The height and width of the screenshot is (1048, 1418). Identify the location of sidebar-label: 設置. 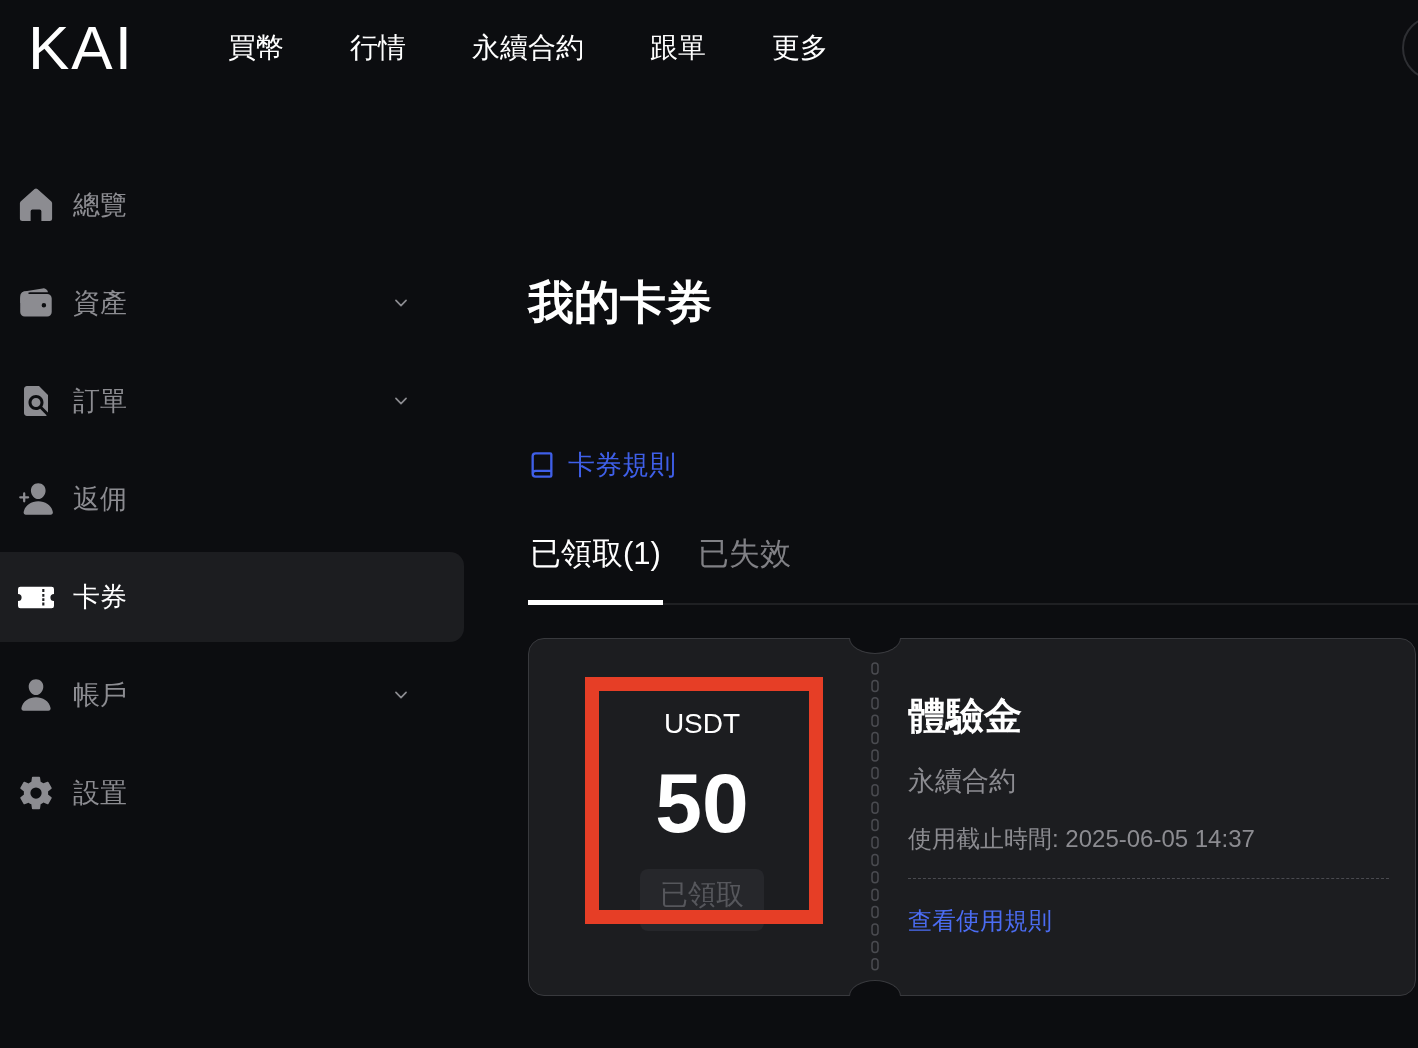
(100, 793).